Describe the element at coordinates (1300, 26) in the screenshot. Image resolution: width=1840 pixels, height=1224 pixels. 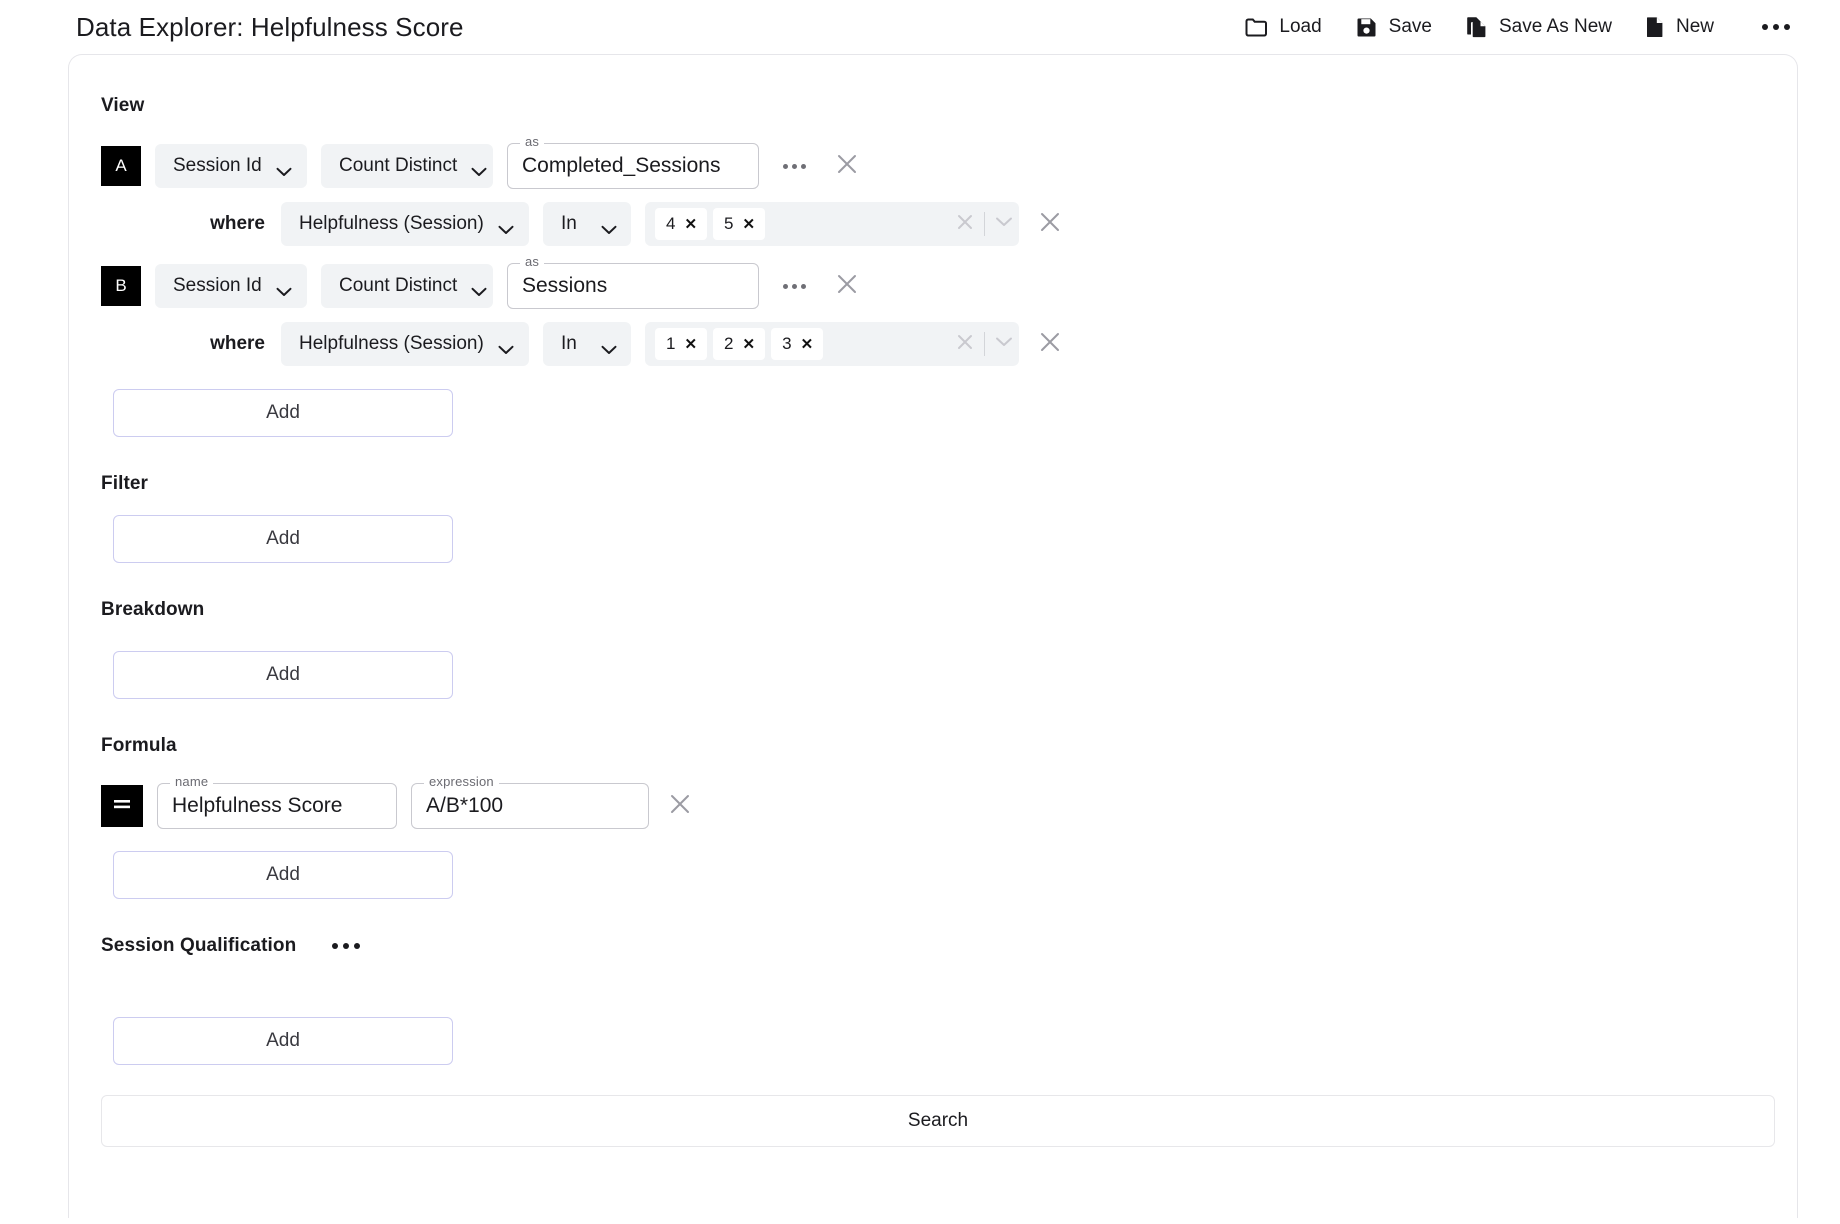
I see `load-button-label: Load` at that location.